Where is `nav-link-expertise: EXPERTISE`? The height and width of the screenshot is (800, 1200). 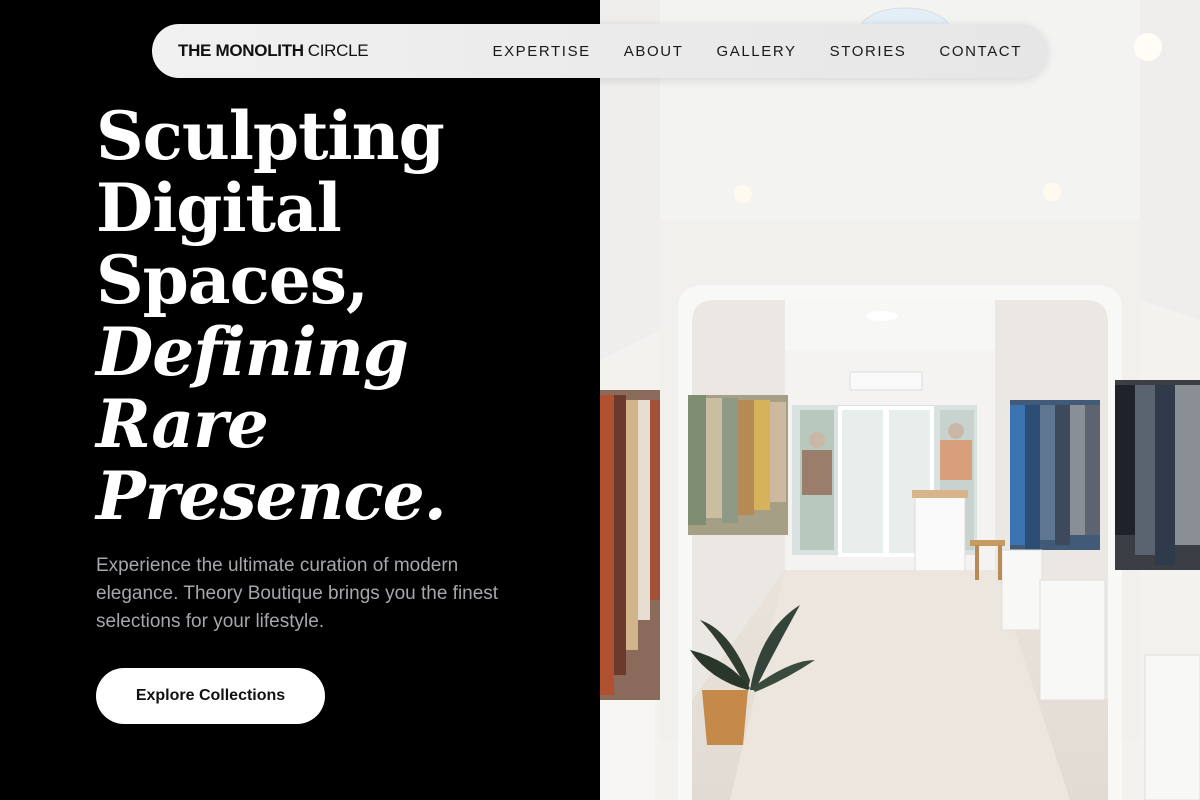
nav-link-expertise: EXPERTISE is located at coordinates (541, 51).